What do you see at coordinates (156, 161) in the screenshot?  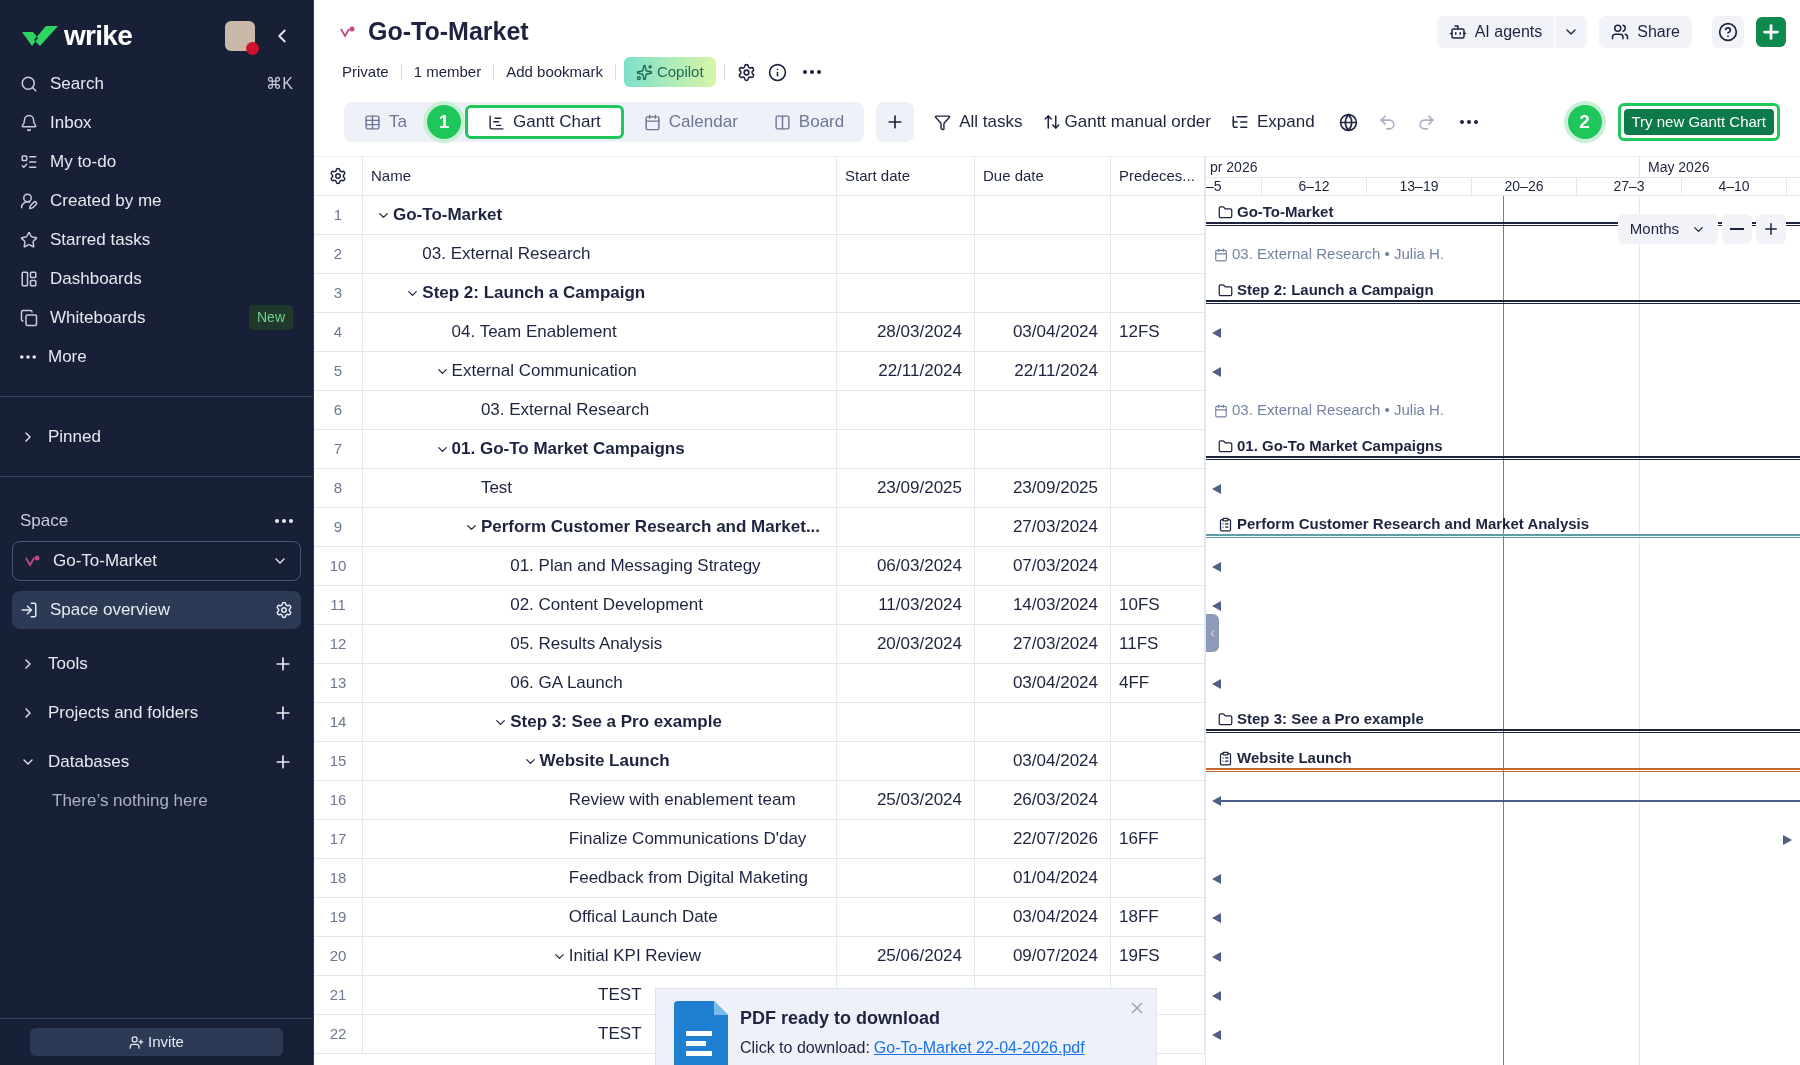 I see `nav-item: My to-do` at bounding box center [156, 161].